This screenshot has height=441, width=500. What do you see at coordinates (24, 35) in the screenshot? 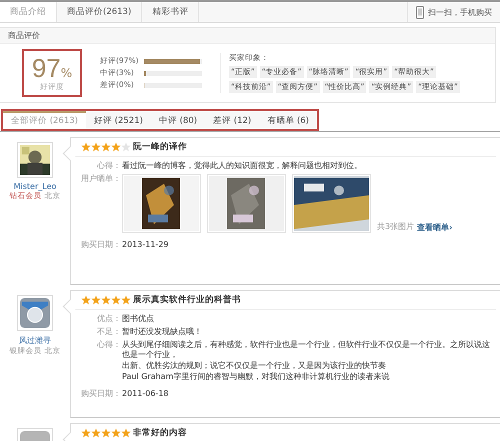
I see `section-title: 商品评价` at bounding box center [24, 35].